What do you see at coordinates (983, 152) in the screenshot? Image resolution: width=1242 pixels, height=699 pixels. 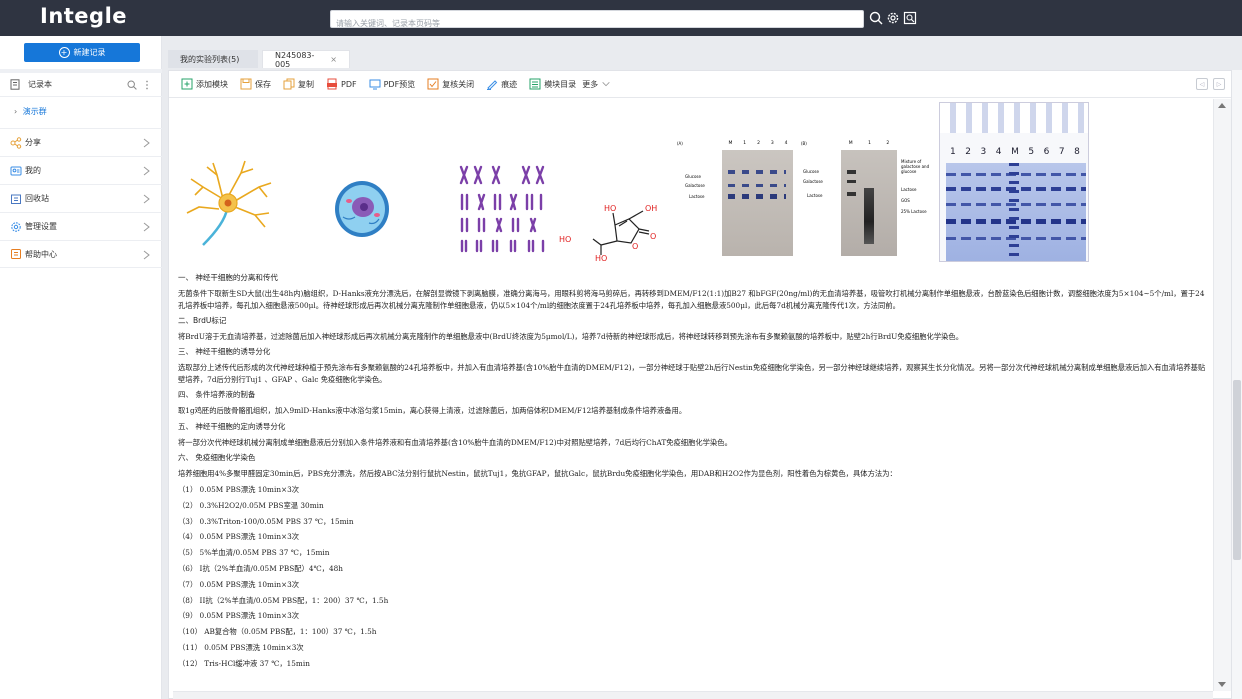 I see `lane-label: 3` at bounding box center [983, 152].